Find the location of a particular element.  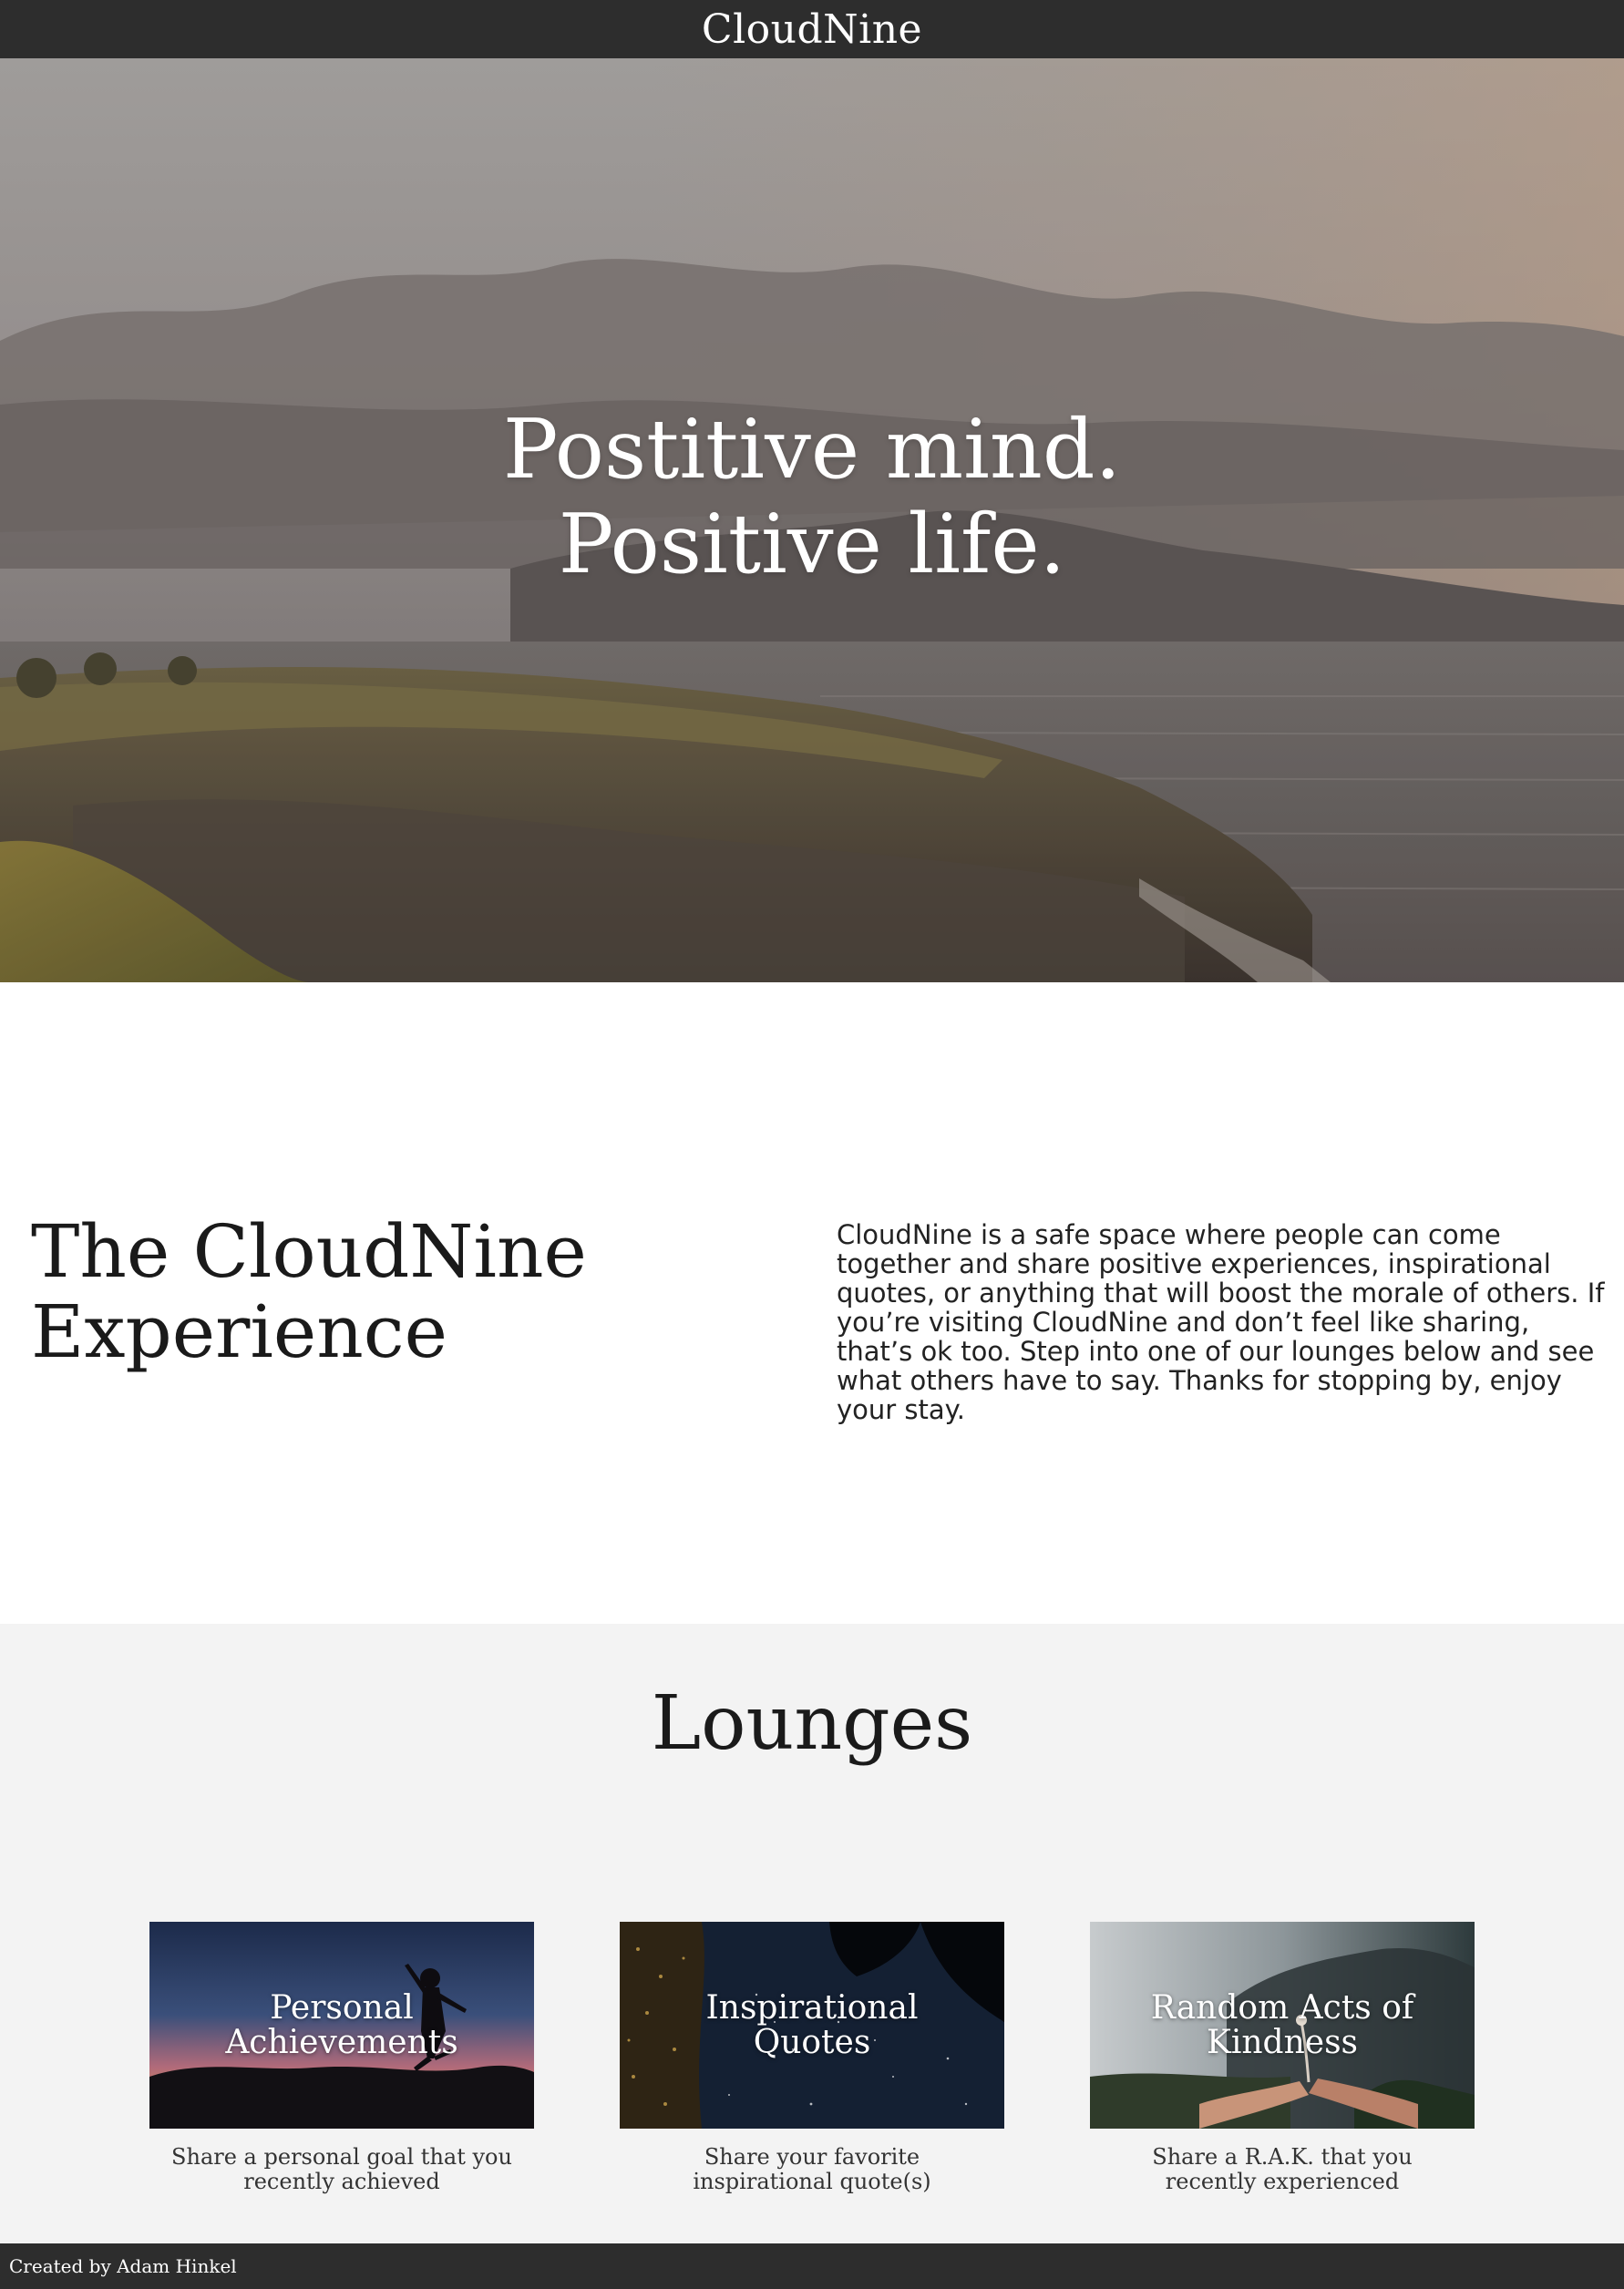

top-nav-bar: CloudNine is located at coordinates (812, 29).